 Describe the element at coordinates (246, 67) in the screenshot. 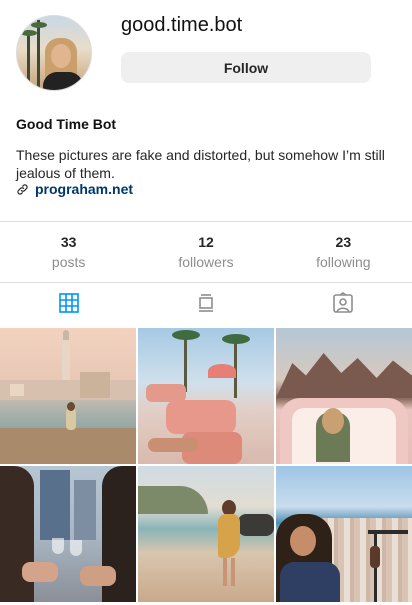

I see `follow-button: Follow` at that location.